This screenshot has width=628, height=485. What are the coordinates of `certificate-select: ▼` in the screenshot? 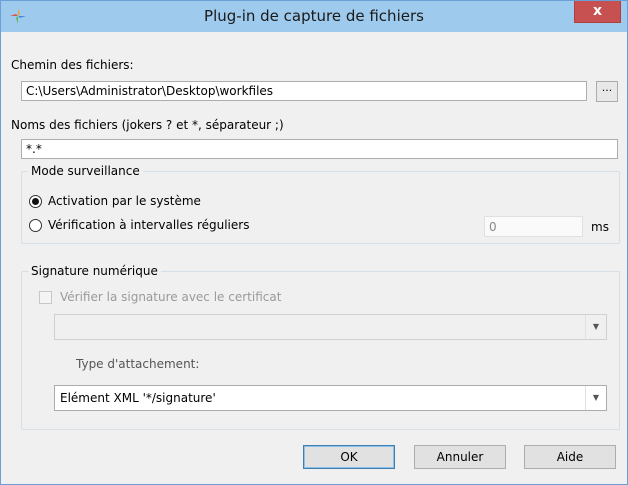 It's located at (330, 327).